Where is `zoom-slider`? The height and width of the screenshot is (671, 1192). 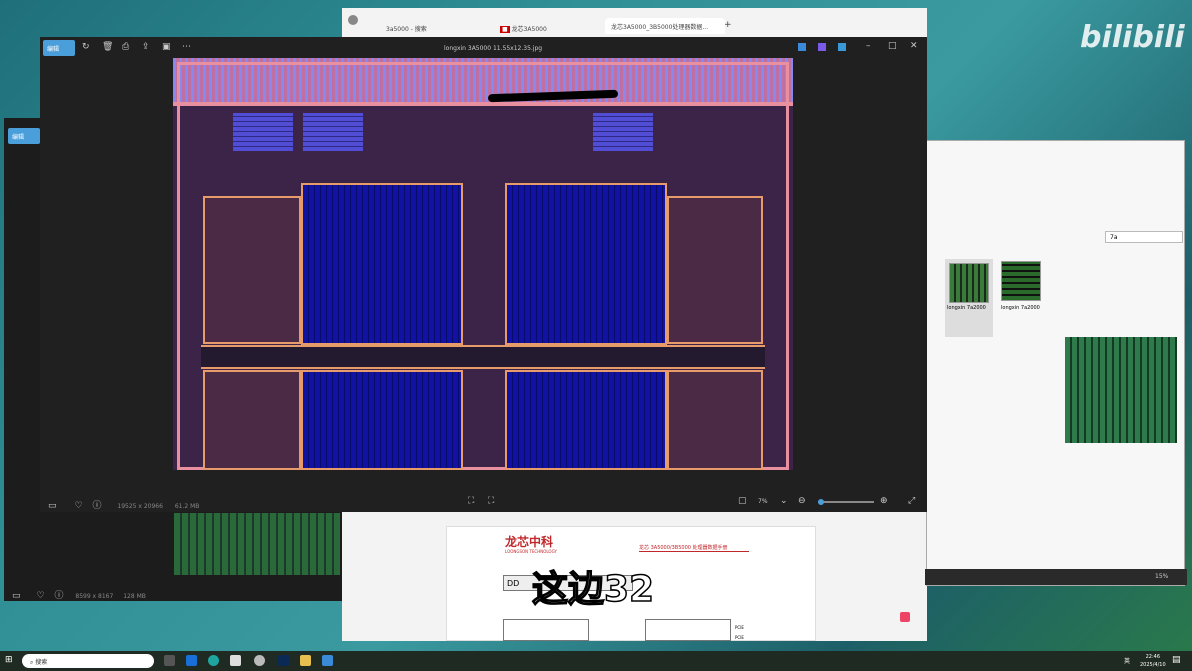
zoom-slider is located at coordinates (846, 502).